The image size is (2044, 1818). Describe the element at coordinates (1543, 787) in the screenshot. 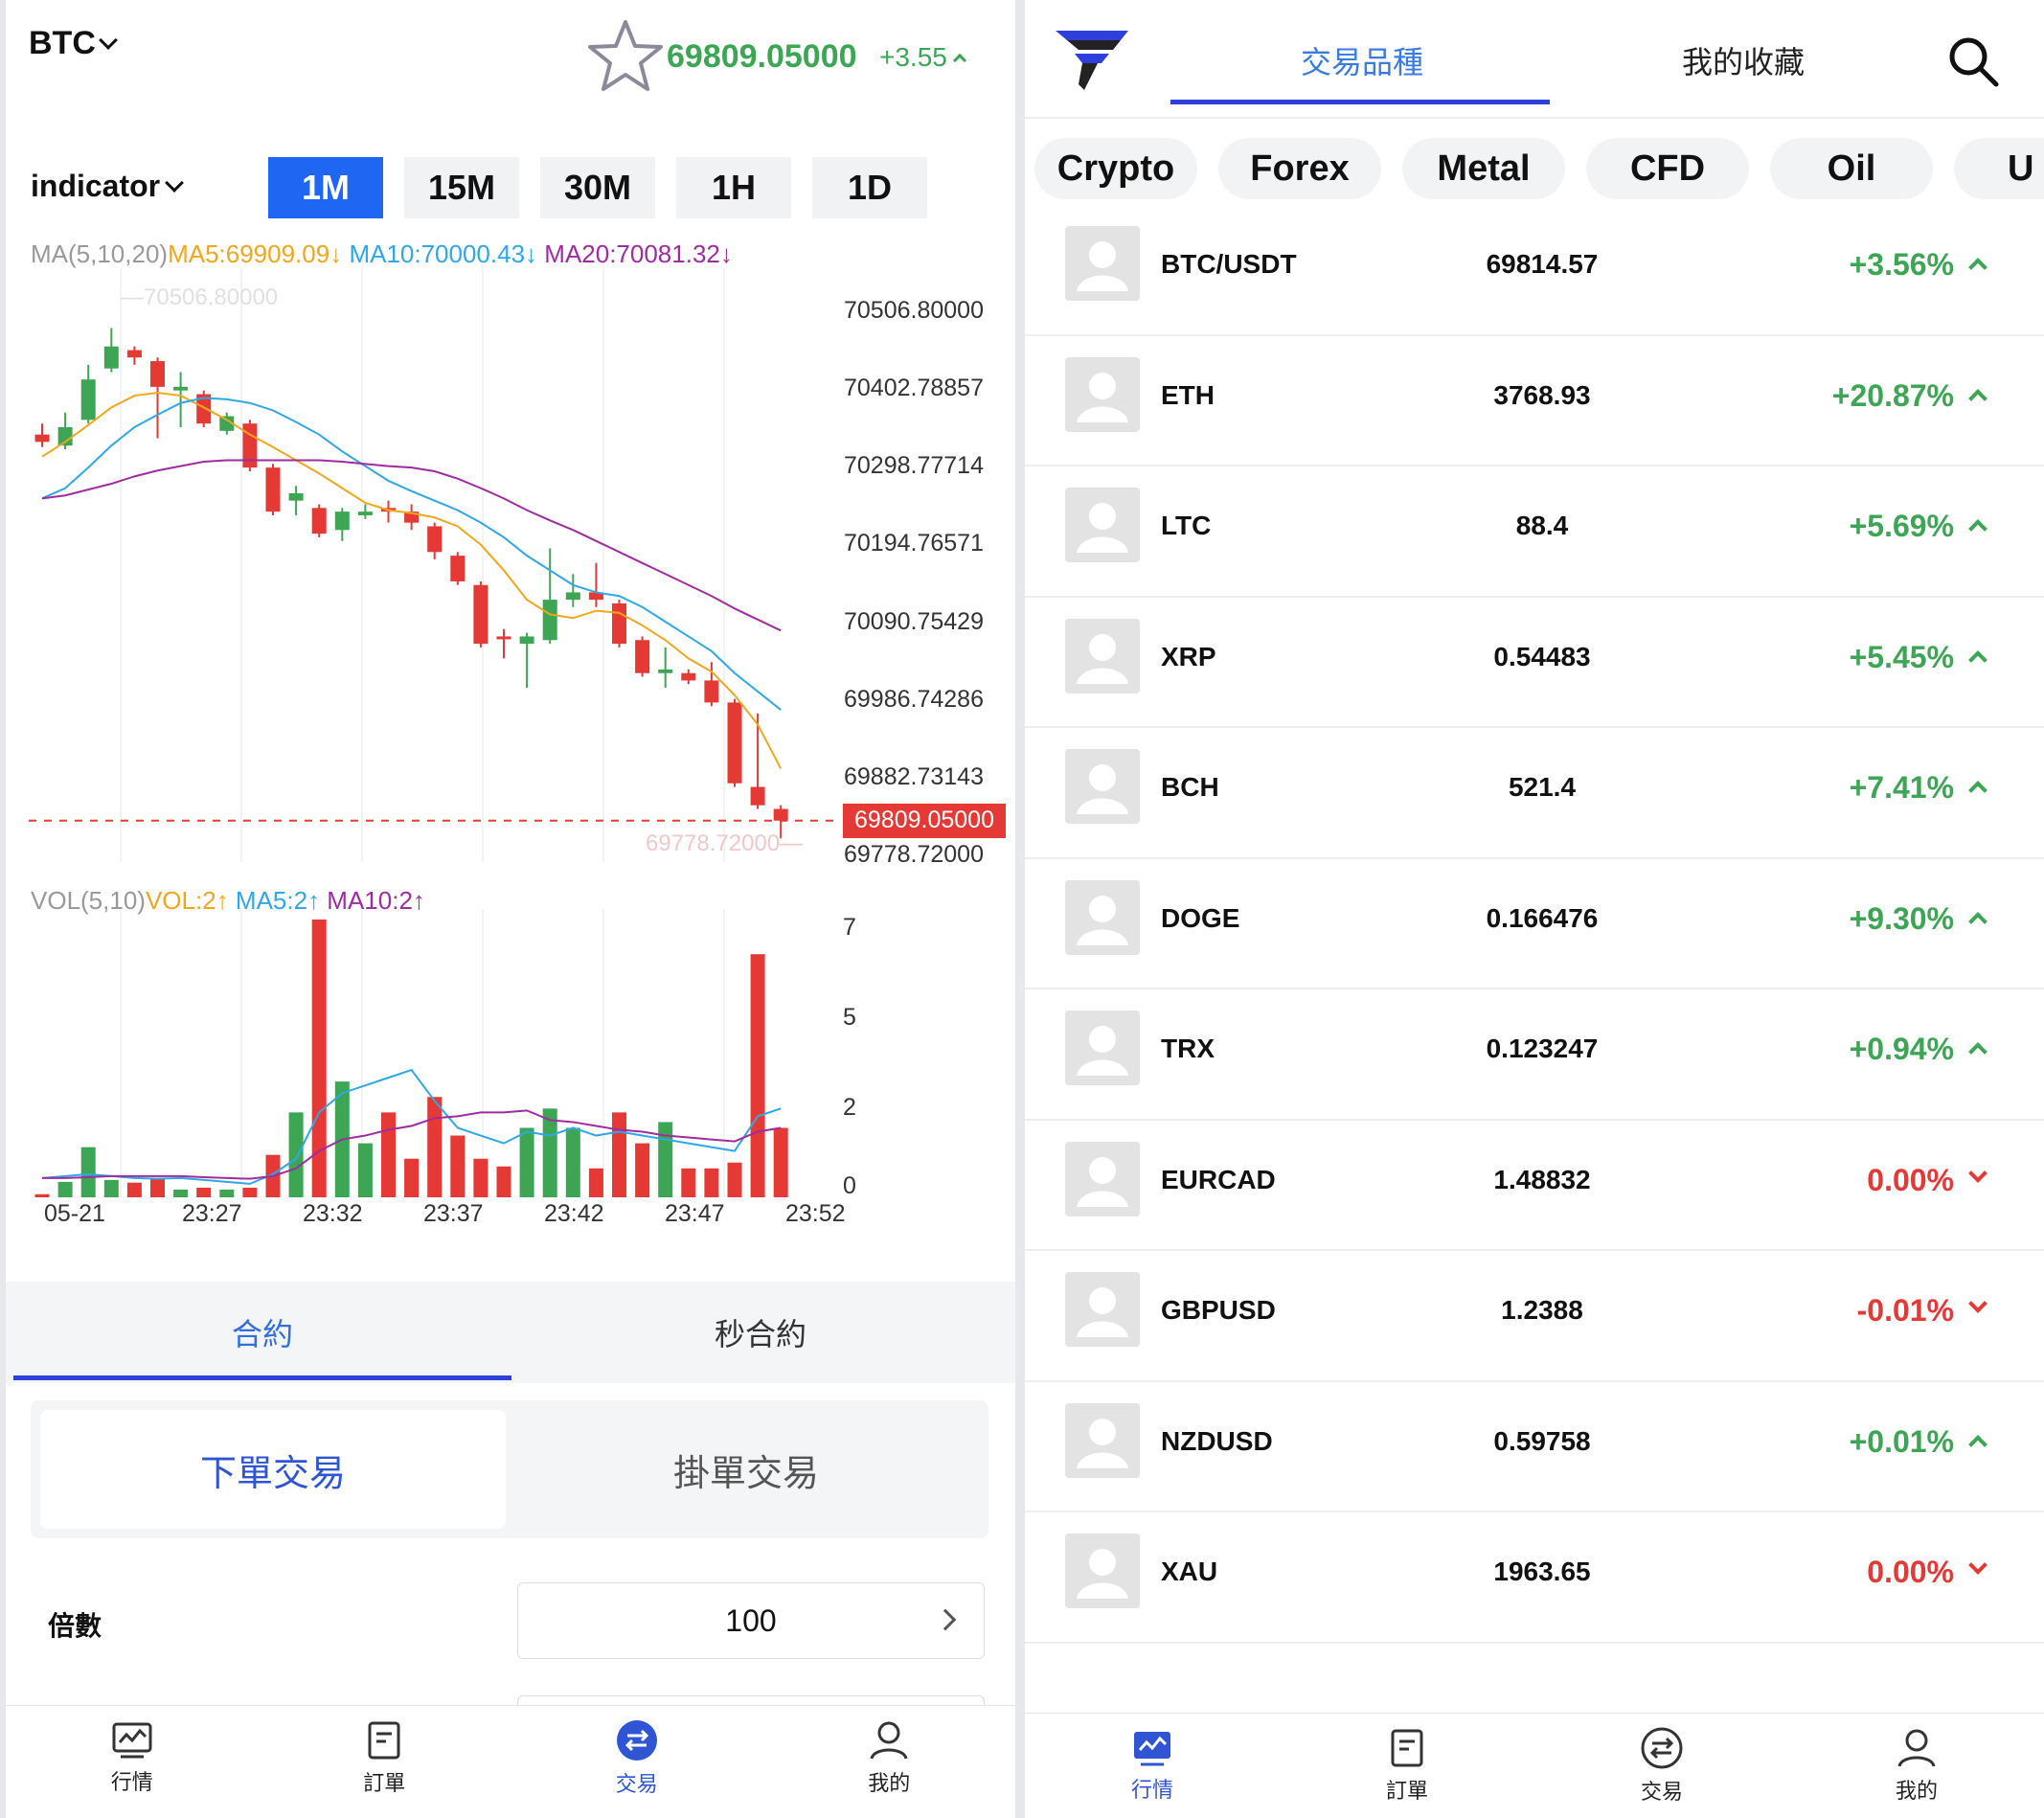

I see `instrument-price: 521.4` at that location.